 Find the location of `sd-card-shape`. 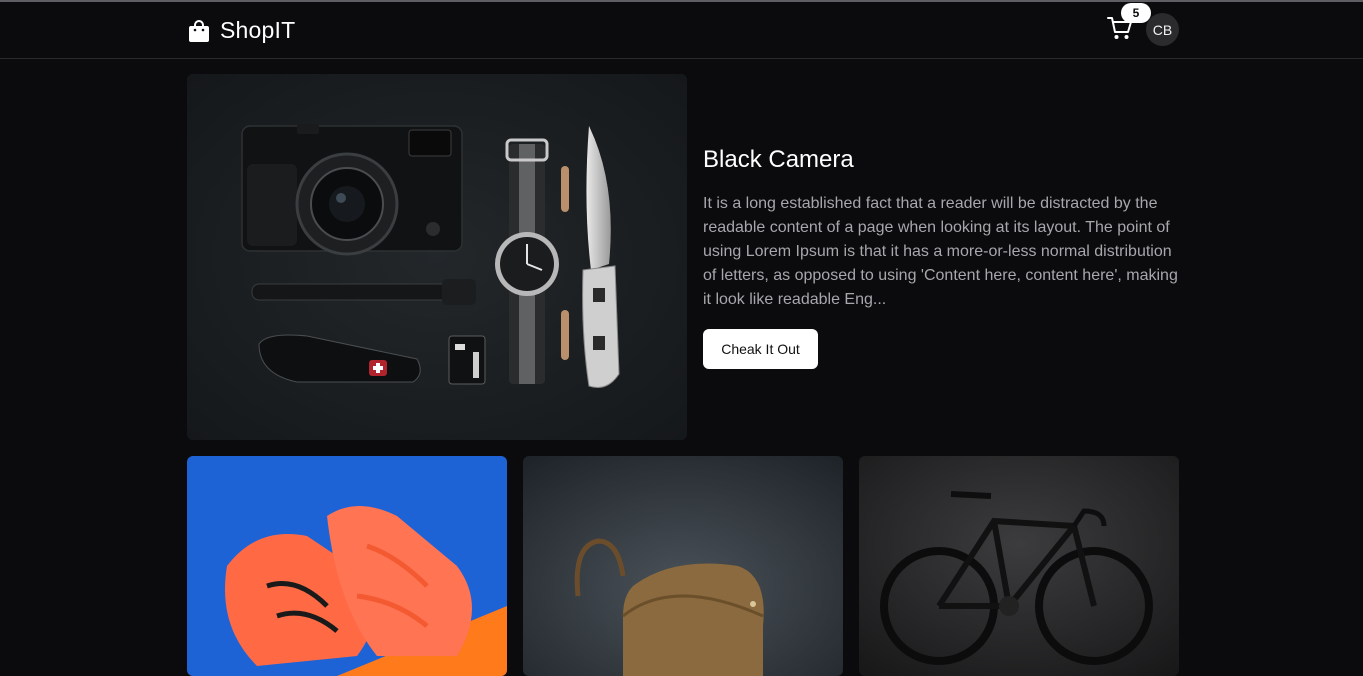

sd-card-shape is located at coordinates (467, 360).